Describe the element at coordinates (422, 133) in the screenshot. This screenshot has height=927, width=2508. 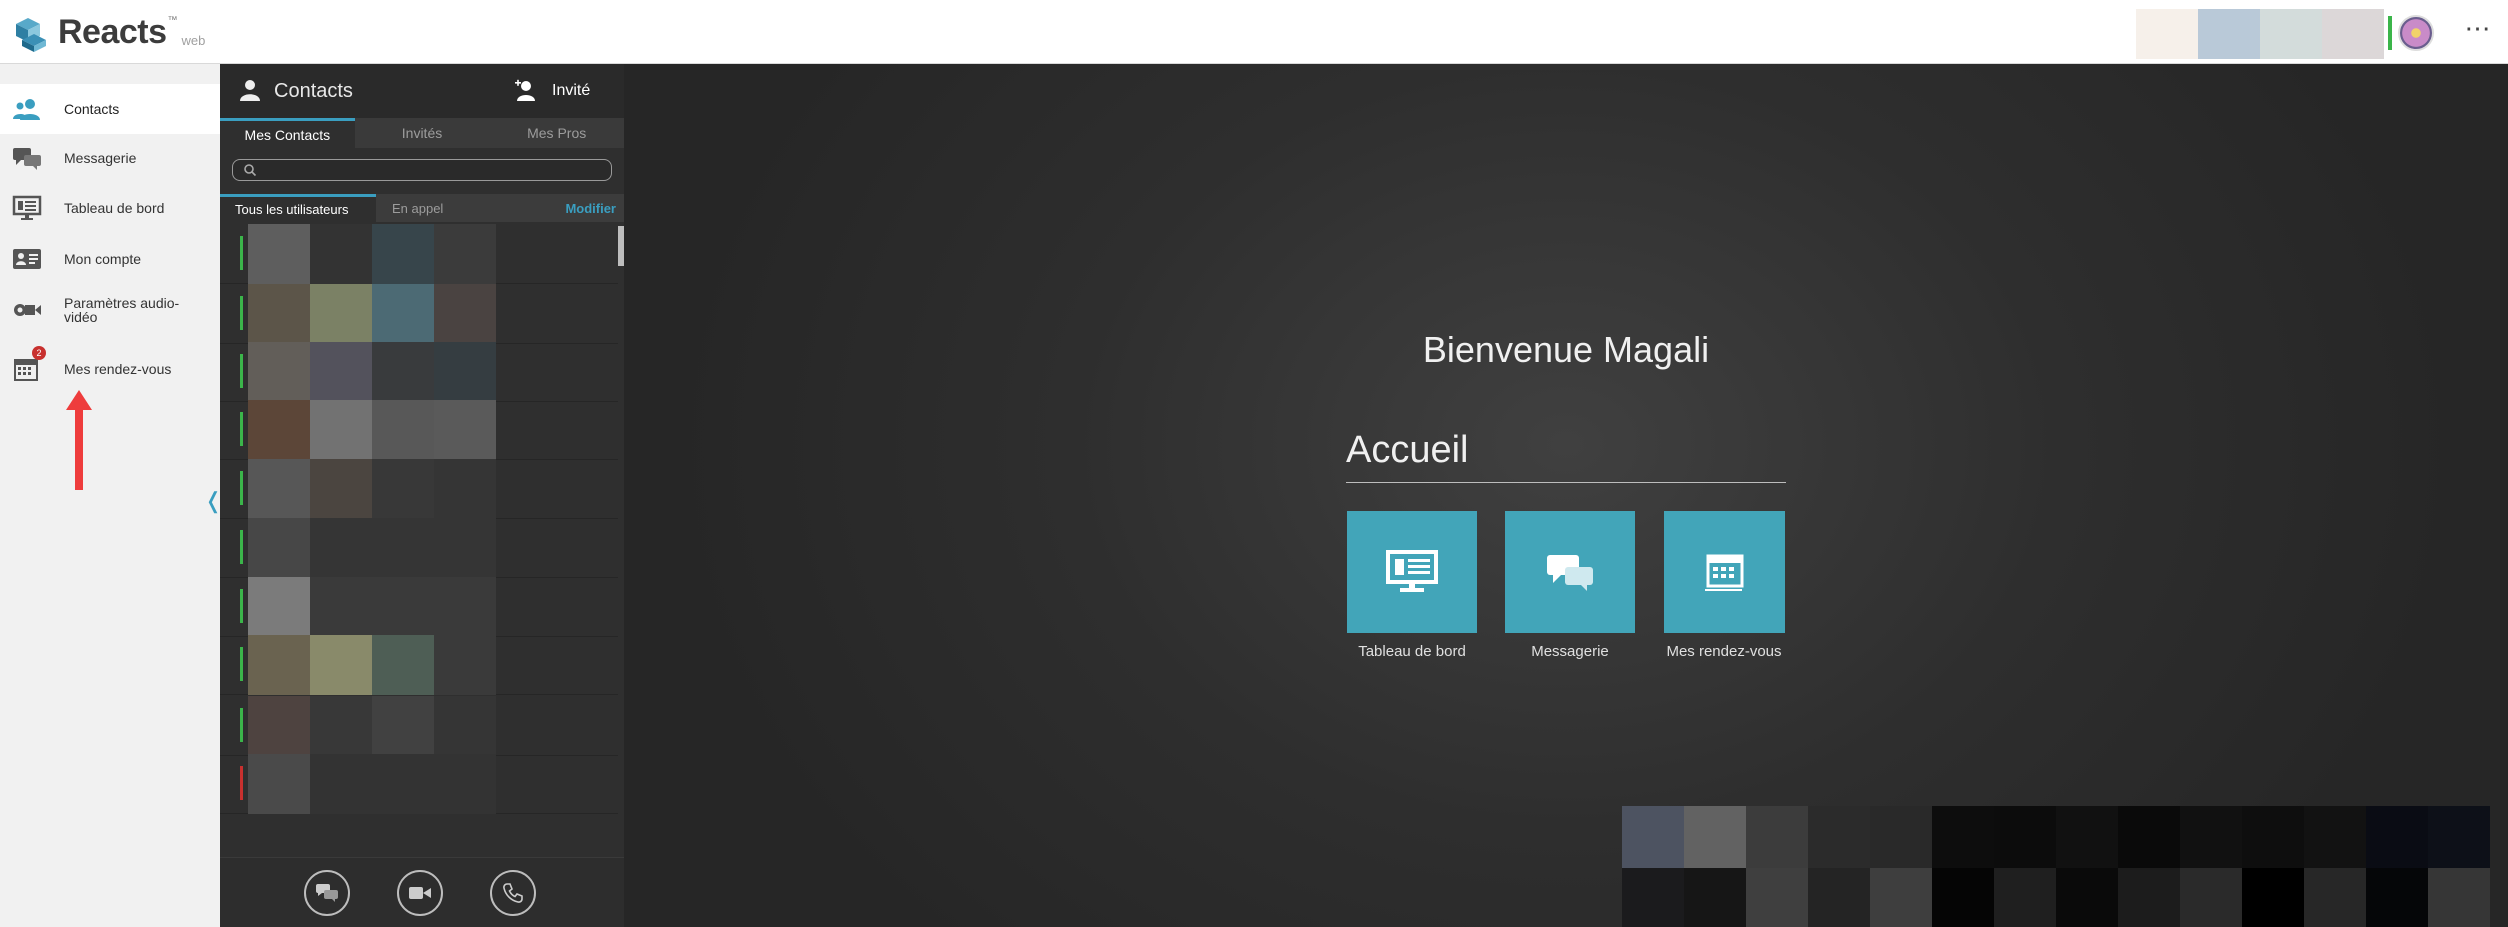
I see `tab-invites: Invités` at that location.